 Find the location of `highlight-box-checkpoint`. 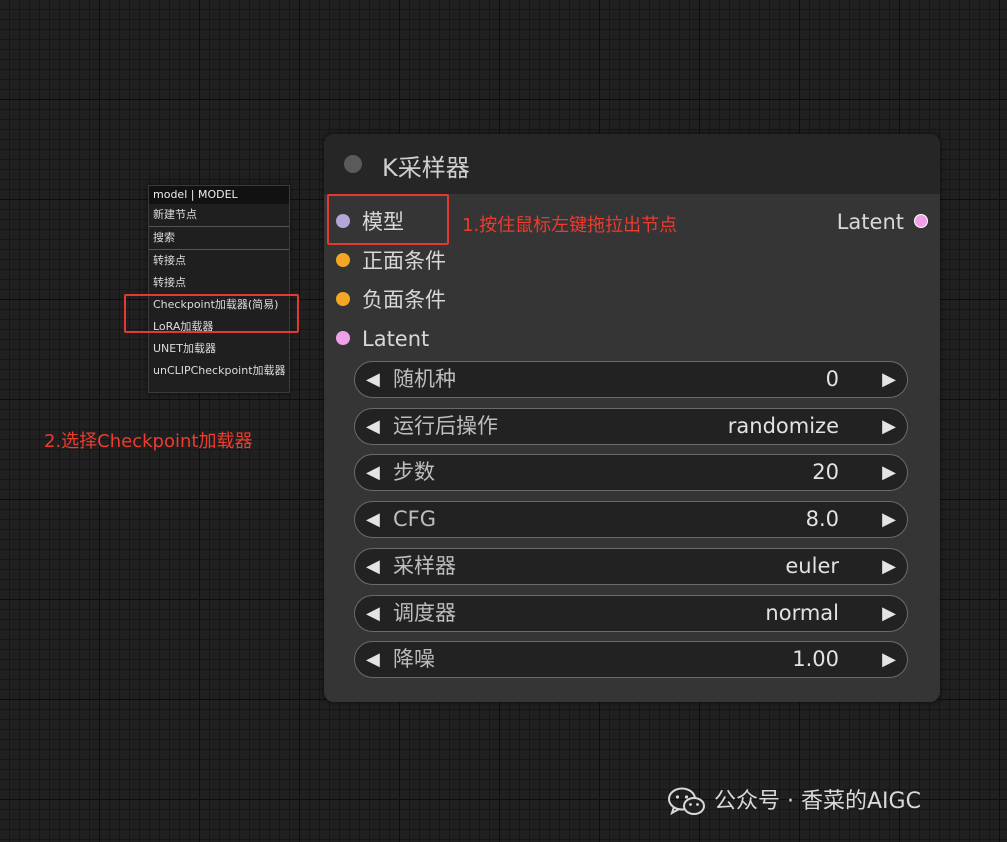

highlight-box-checkpoint is located at coordinates (211, 313).